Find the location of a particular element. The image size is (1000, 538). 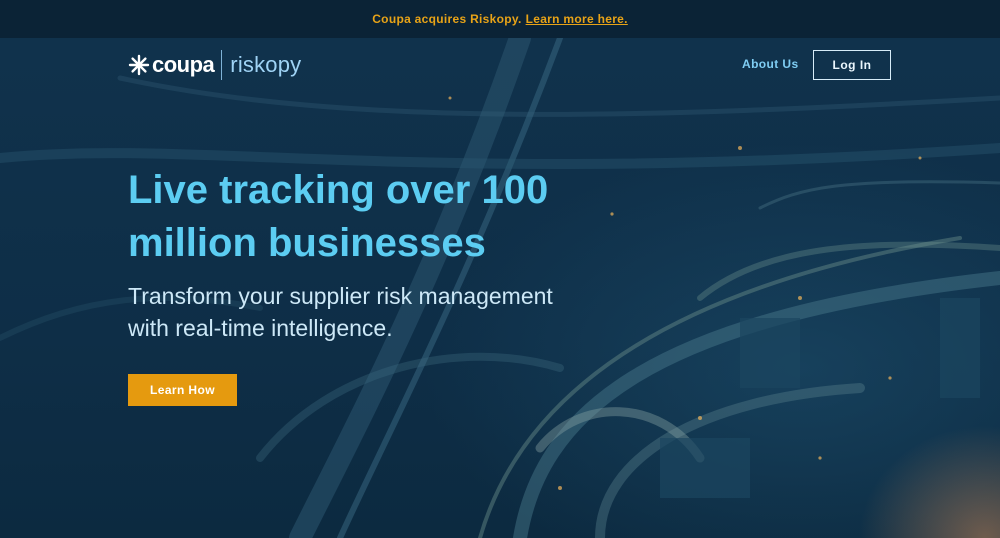

announcement-link: Learn more here. is located at coordinates (577, 19).